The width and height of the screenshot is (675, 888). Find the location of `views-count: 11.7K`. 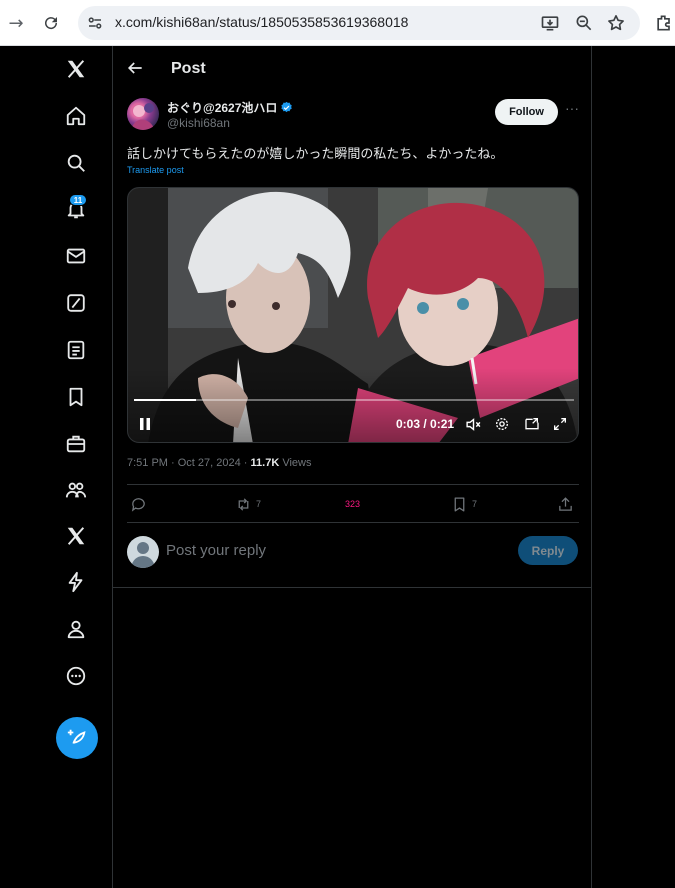

views-count: 11.7K is located at coordinates (265, 463).